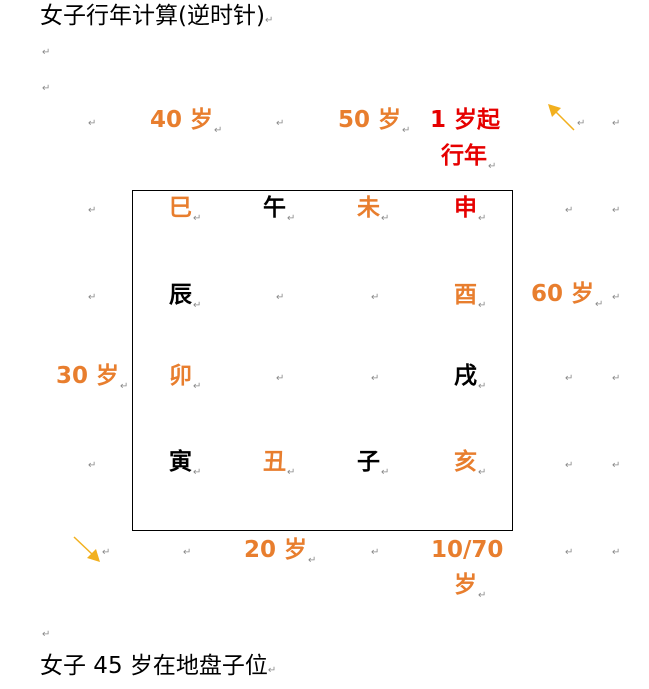 Image resolution: width=649 pixels, height=689 pixels. I want to click on branch-si-text: 巳, so click(180, 208).